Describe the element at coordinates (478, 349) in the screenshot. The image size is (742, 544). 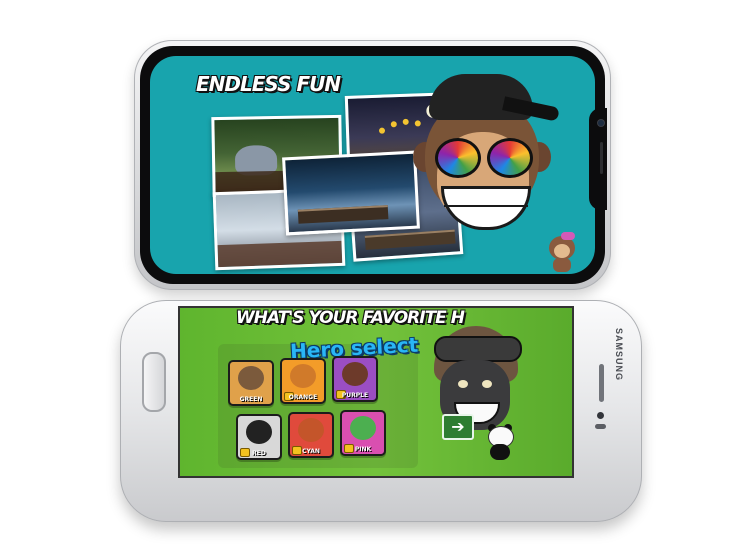
I see `gorilla-goggles` at that location.